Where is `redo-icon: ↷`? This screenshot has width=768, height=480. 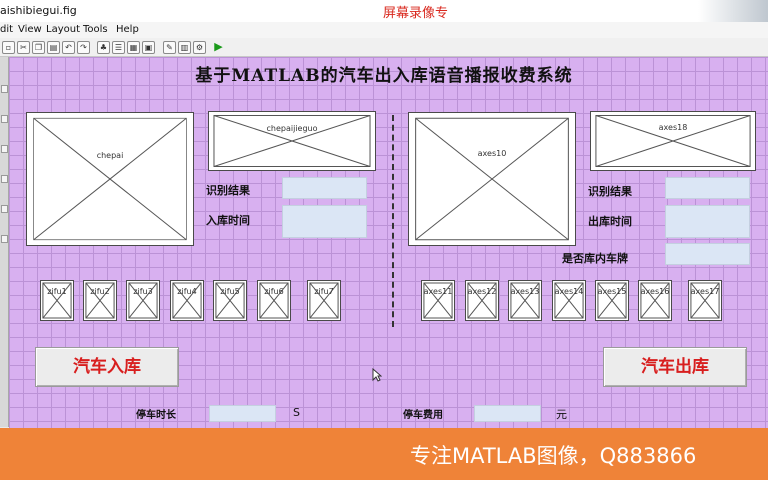 redo-icon: ↷ is located at coordinates (83, 47).